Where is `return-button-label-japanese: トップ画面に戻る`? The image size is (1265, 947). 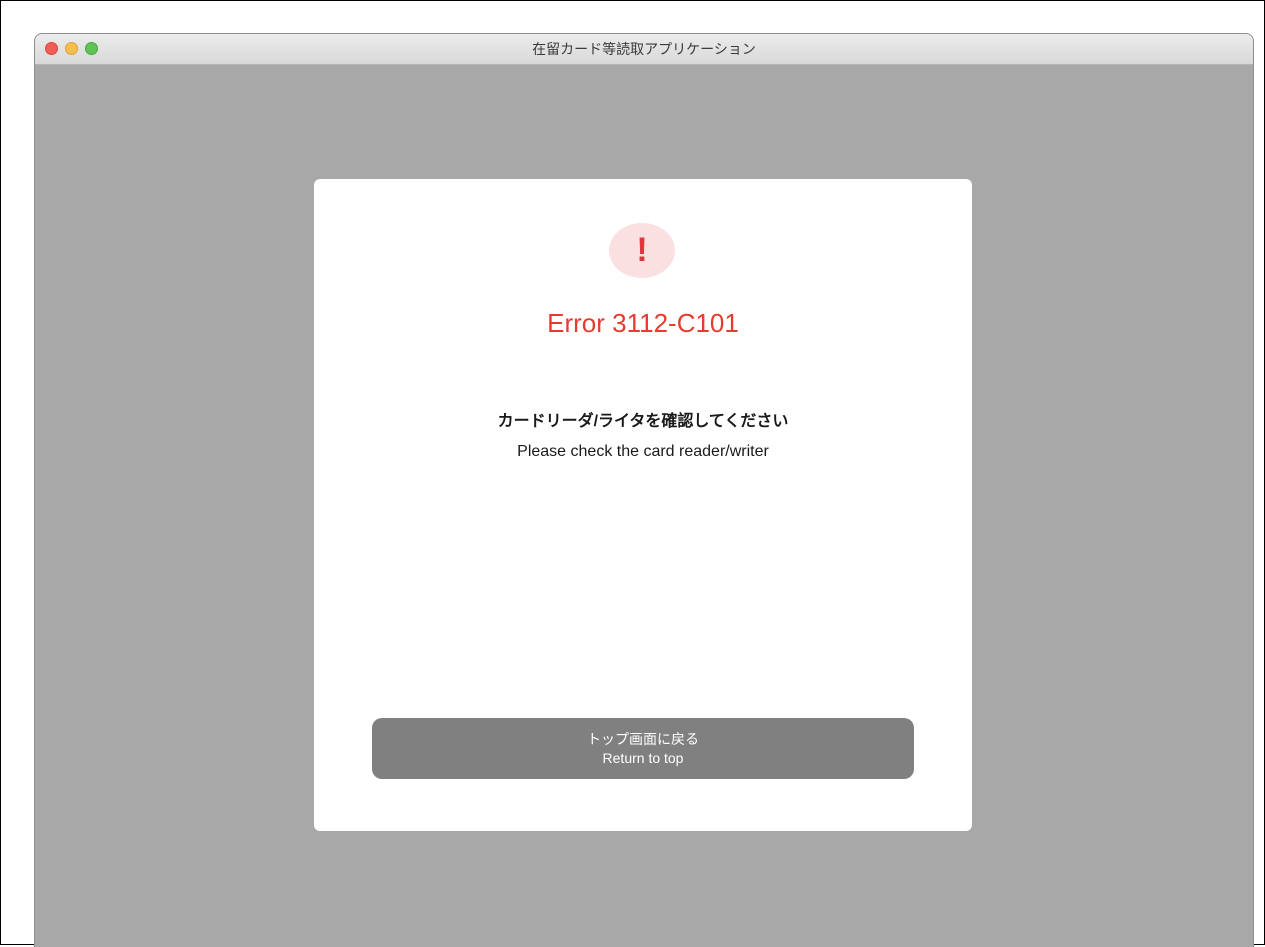
return-button-label-japanese: トップ画面に戻る is located at coordinates (643, 739).